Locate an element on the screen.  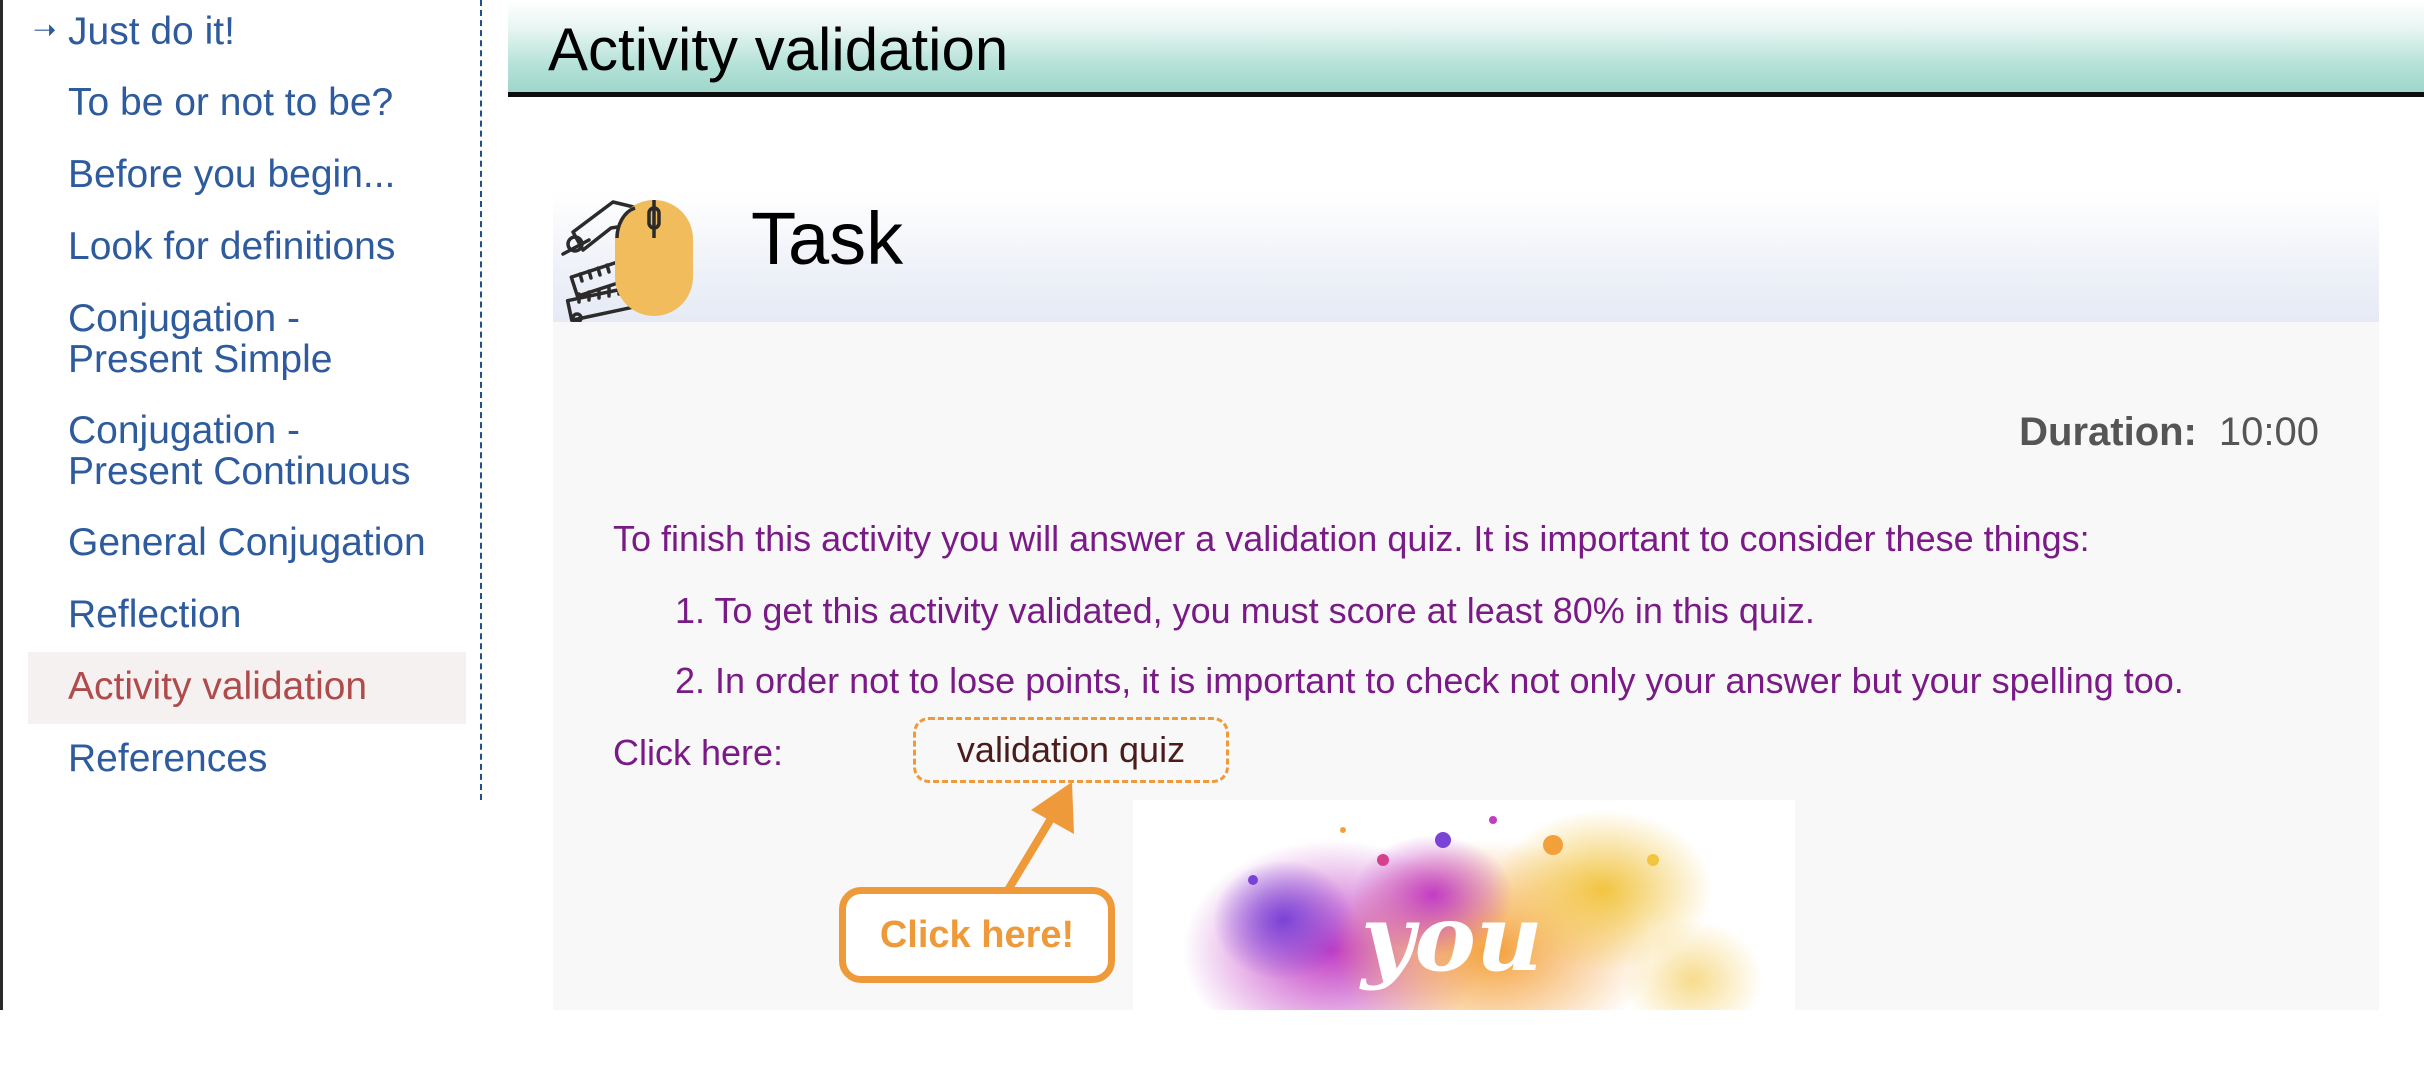
sidebar-item-conjugation-present-continuous: Conjugation - Present Continuous is located at coordinates (247, 451).